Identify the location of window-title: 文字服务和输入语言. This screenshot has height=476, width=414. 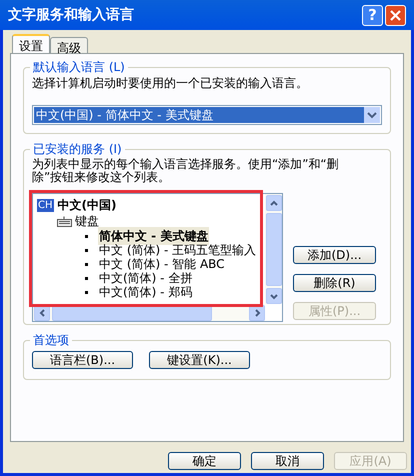
(71, 15).